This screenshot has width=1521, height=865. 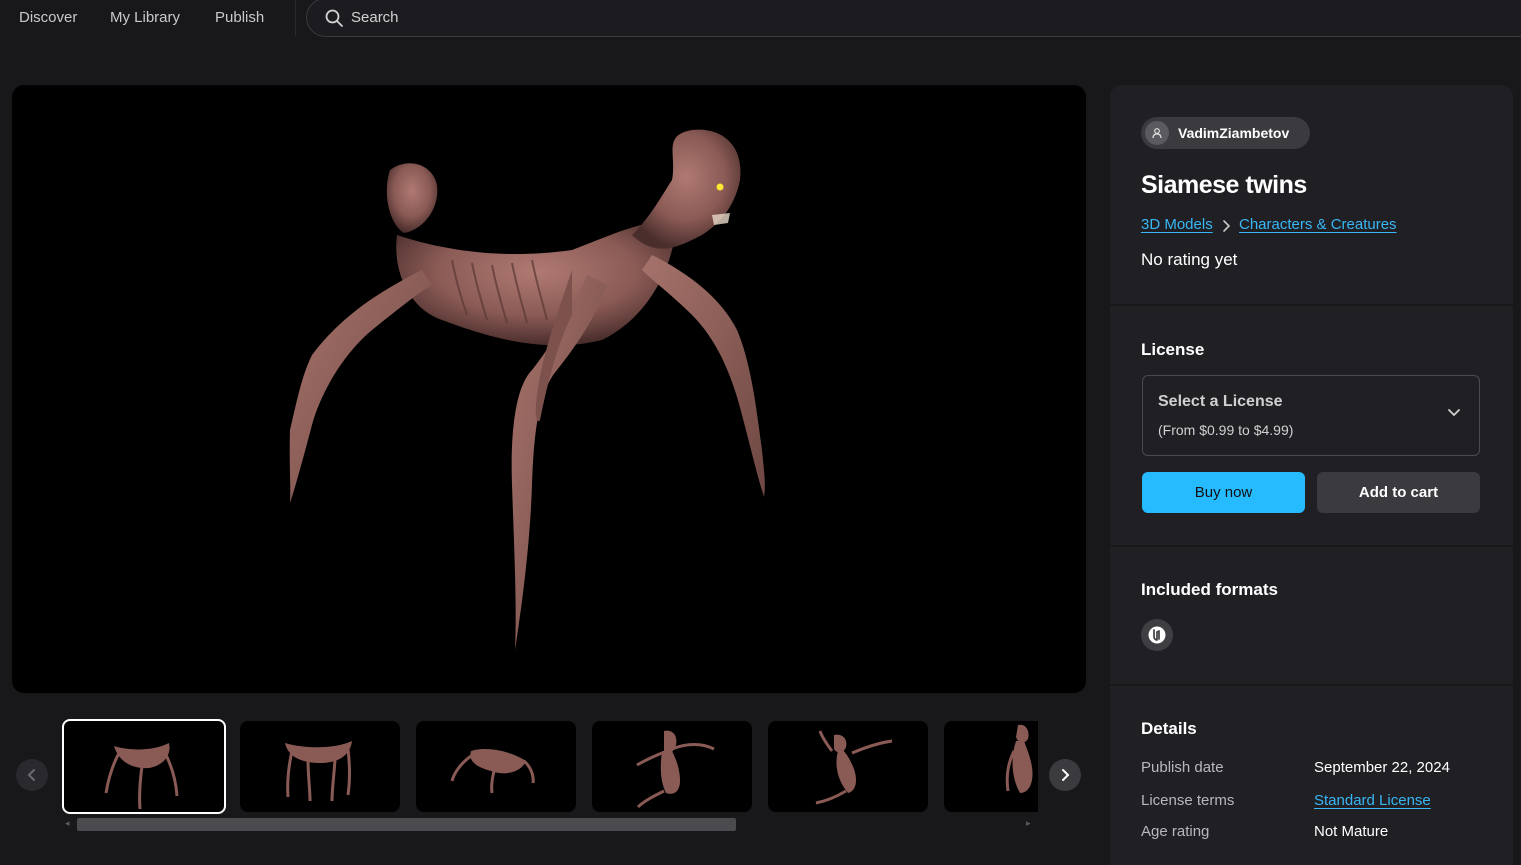 I want to click on search-icon, so click(x=334, y=18).